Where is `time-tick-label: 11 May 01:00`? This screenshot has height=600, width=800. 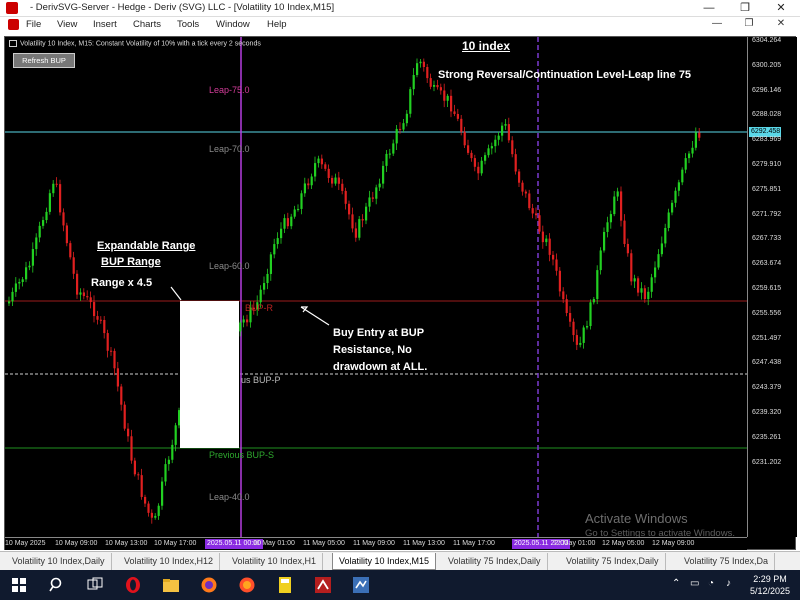 time-tick-label: 11 May 01:00 is located at coordinates (274, 543).